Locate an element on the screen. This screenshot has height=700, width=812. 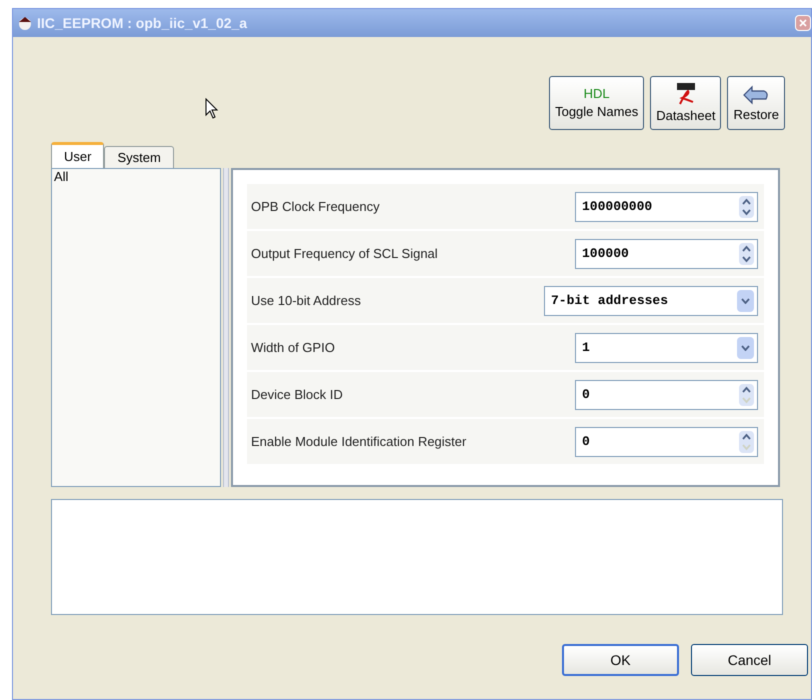
field-value: 100000000 is located at coordinates (618, 207).